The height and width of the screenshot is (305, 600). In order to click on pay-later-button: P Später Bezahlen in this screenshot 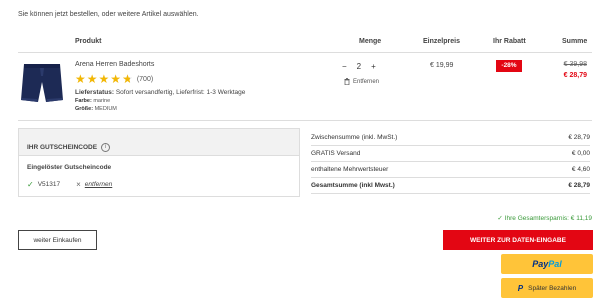, I will do `click(547, 288)`.